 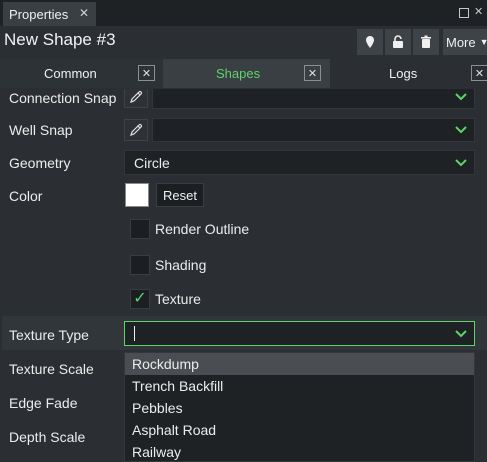 I want to click on lock-icon, so click(x=398, y=41).